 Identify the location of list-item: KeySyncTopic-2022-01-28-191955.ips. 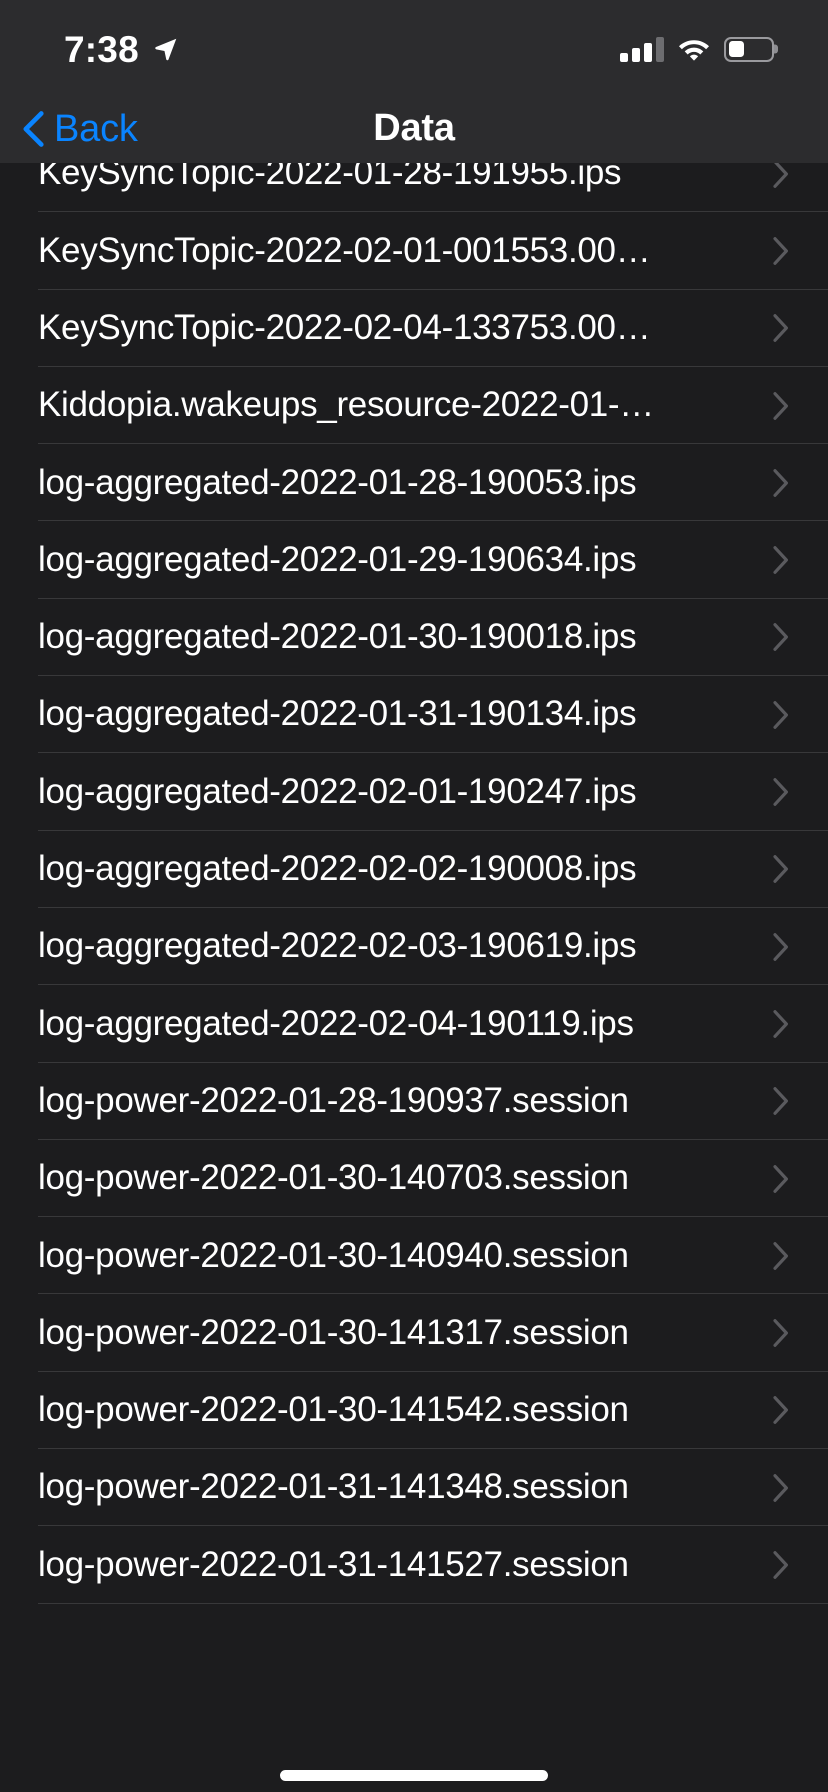
(414, 188).